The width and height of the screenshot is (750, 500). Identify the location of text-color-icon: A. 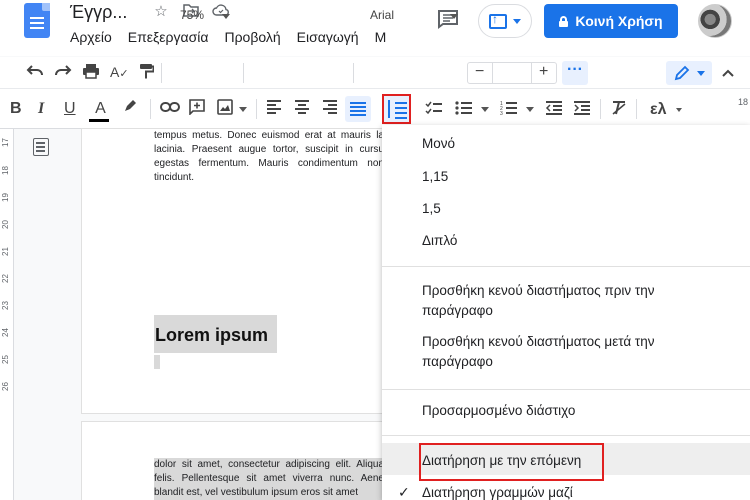
(99, 110).